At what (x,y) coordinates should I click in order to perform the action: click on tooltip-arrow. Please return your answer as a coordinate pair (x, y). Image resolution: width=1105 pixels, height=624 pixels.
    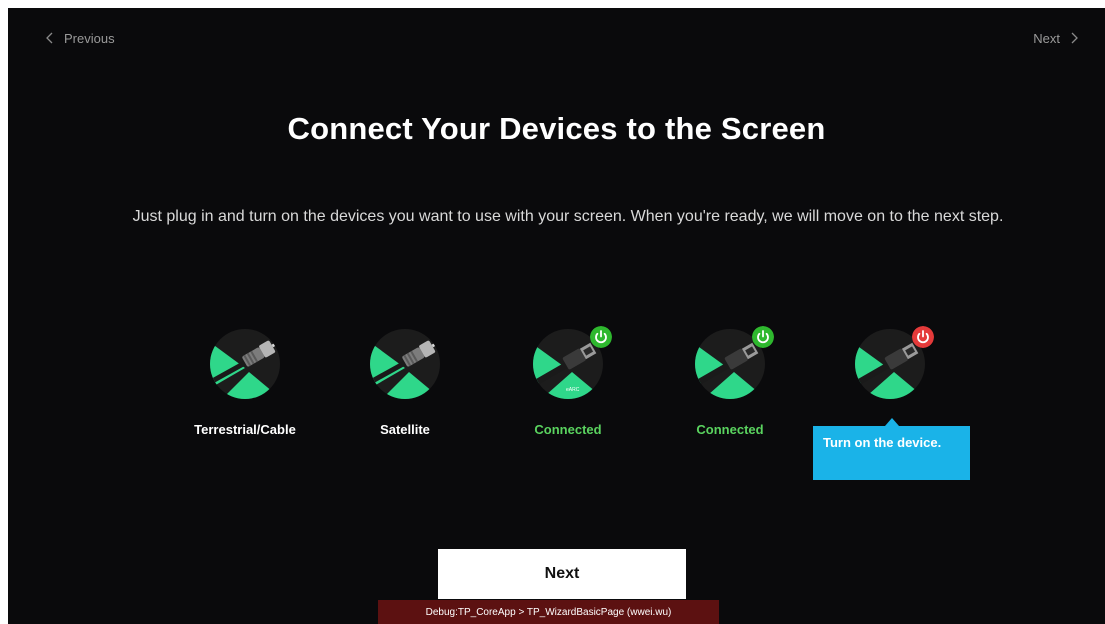
    Looking at the image, I should click on (892, 422).